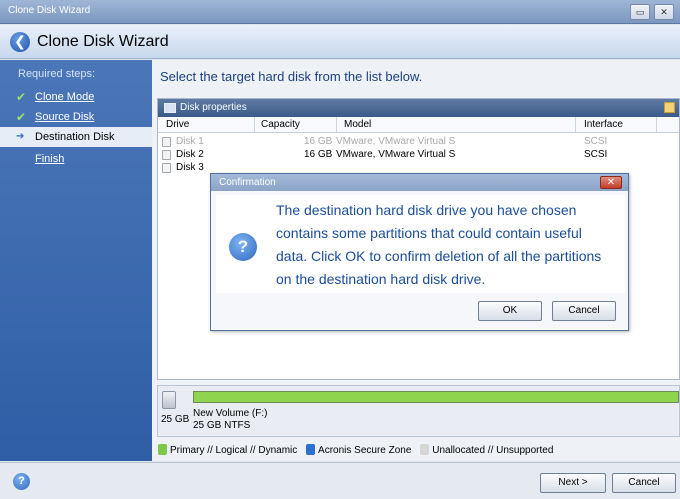 The image size is (680, 499). What do you see at coordinates (20, 136) in the screenshot?
I see `current-step-arrow-icon: ➔` at bounding box center [20, 136].